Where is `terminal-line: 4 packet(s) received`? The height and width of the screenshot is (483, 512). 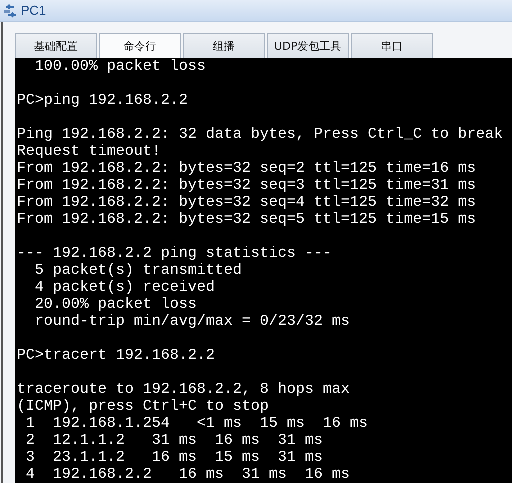
terminal-line: 4 packet(s) received is located at coordinates (125, 287).